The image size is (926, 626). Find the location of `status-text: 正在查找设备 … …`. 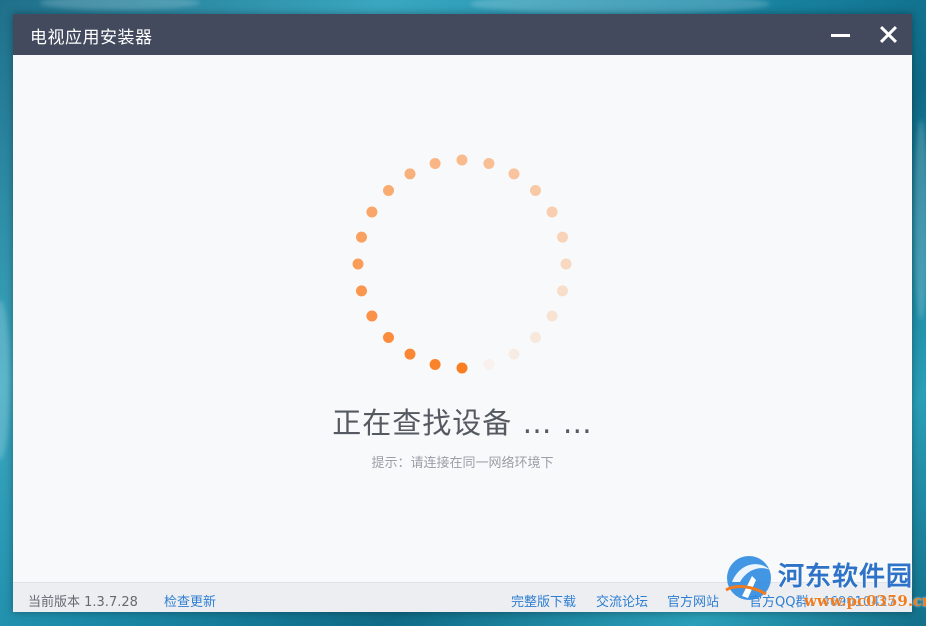

status-text: 正在查找设备 … … is located at coordinates (462, 423).